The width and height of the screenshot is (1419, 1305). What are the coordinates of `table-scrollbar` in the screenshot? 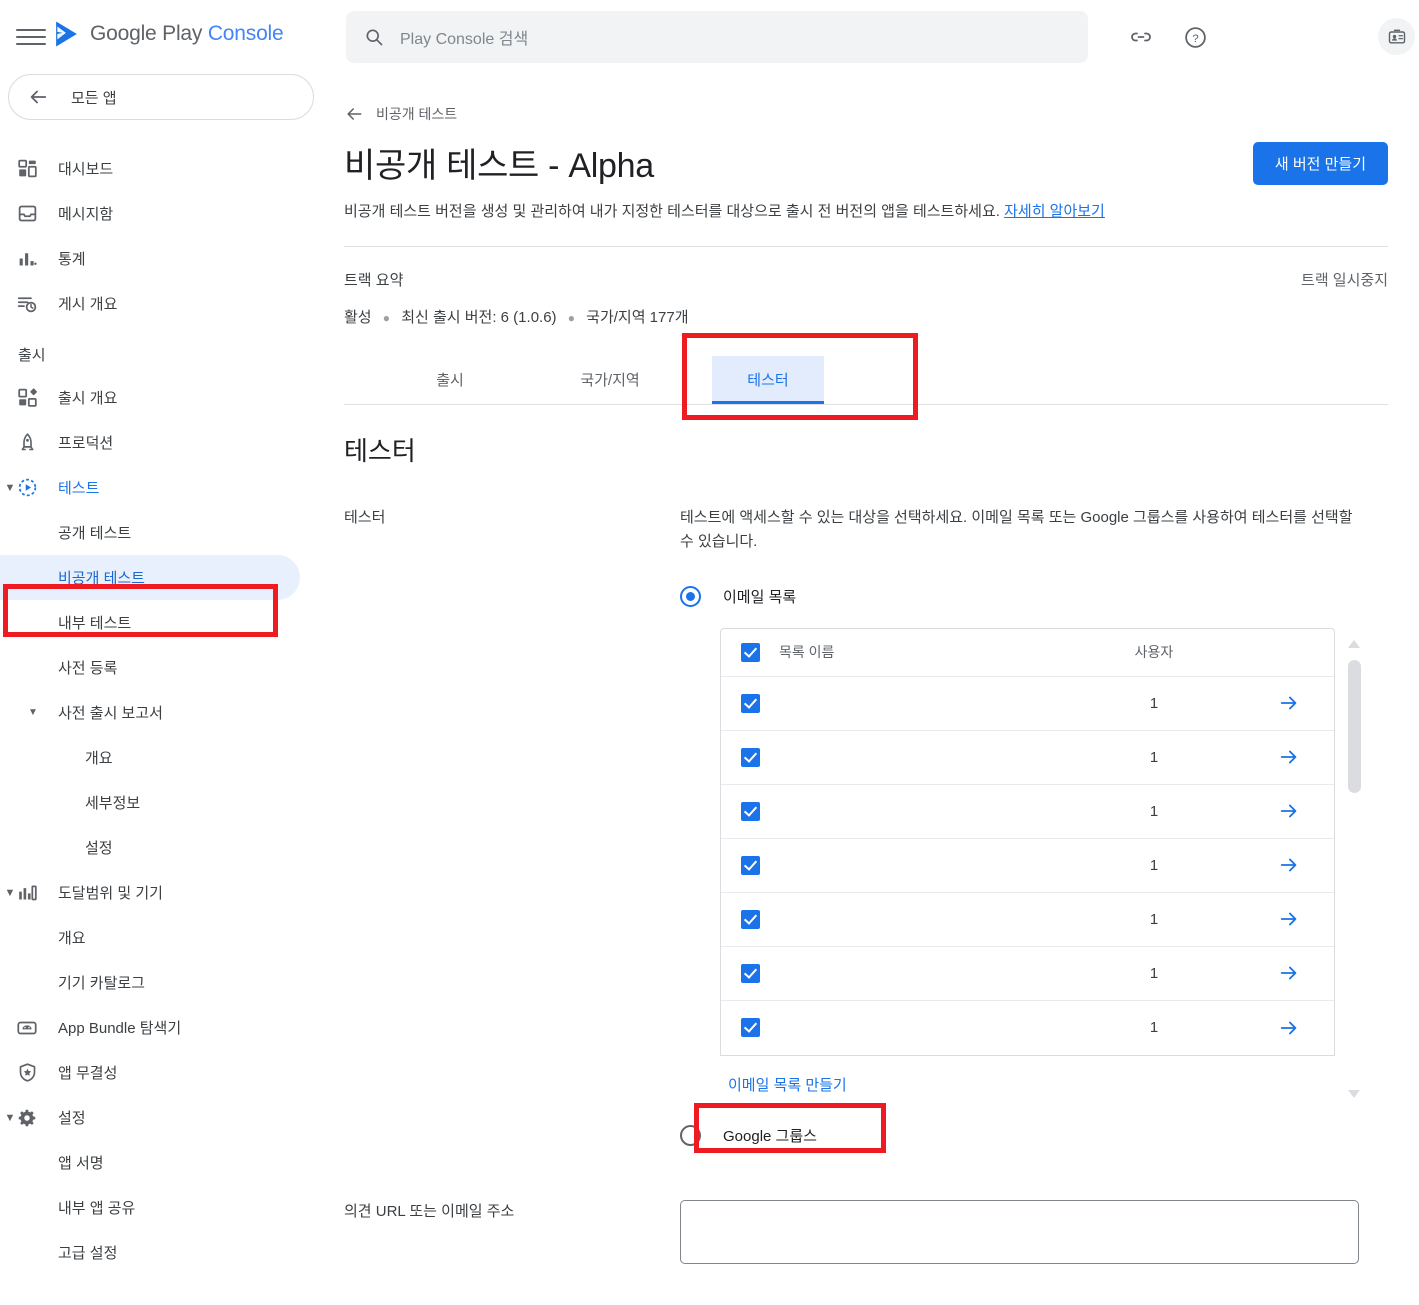 It's located at (1354, 867).